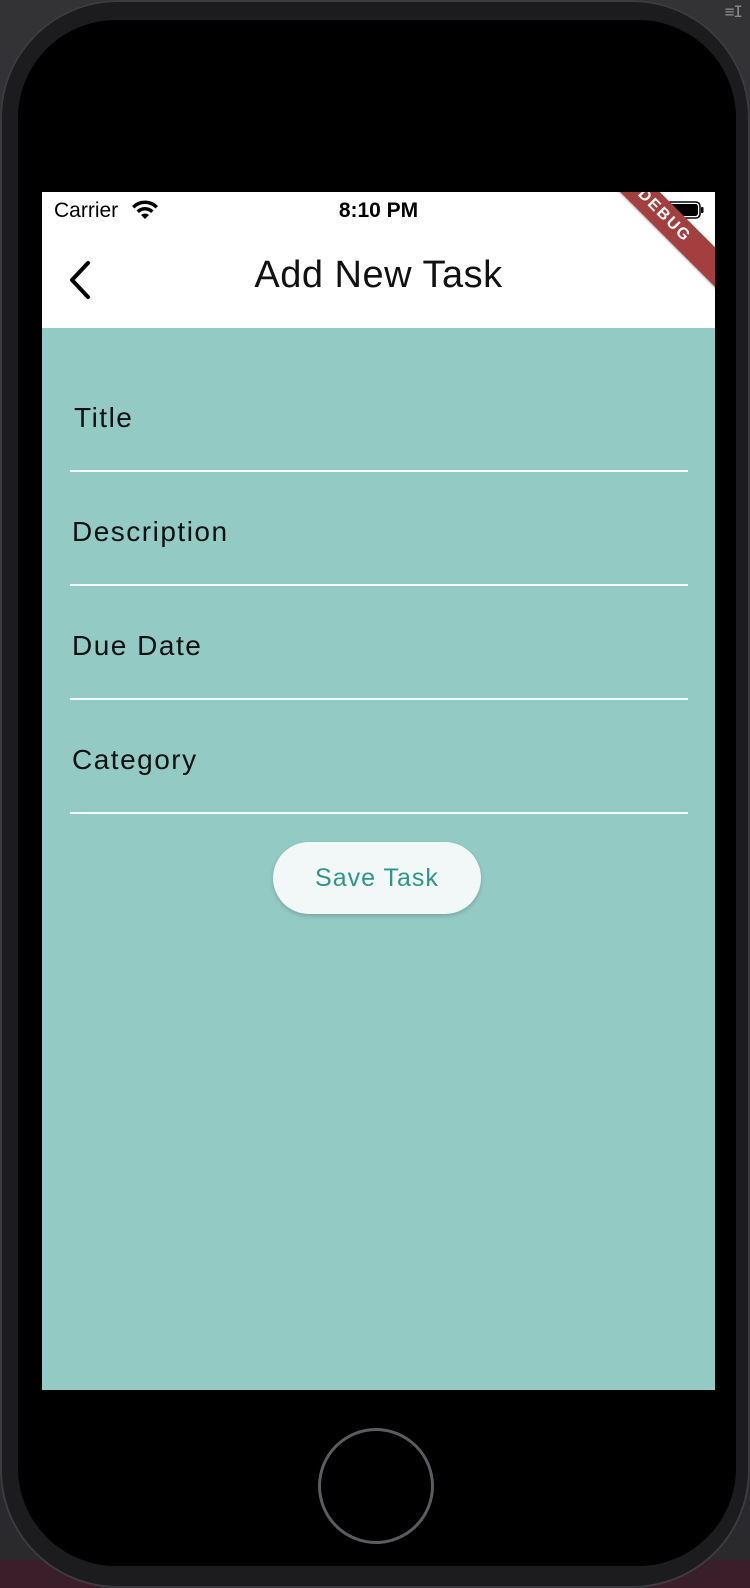 This screenshot has width=750, height=1588. What do you see at coordinates (733, 11) in the screenshot?
I see `editor-cursor-icon: ≡I` at bounding box center [733, 11].